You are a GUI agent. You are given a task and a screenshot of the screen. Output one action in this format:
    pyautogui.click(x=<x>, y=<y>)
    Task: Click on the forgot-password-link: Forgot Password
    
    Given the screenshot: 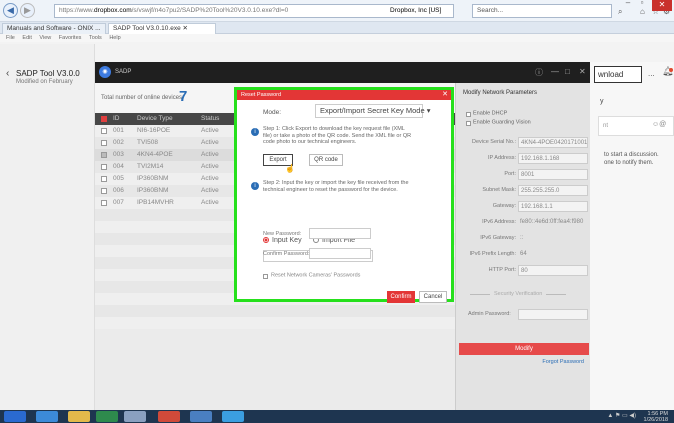 What is the action you would take?
    pyautogui.click(x=563, y=362)
    